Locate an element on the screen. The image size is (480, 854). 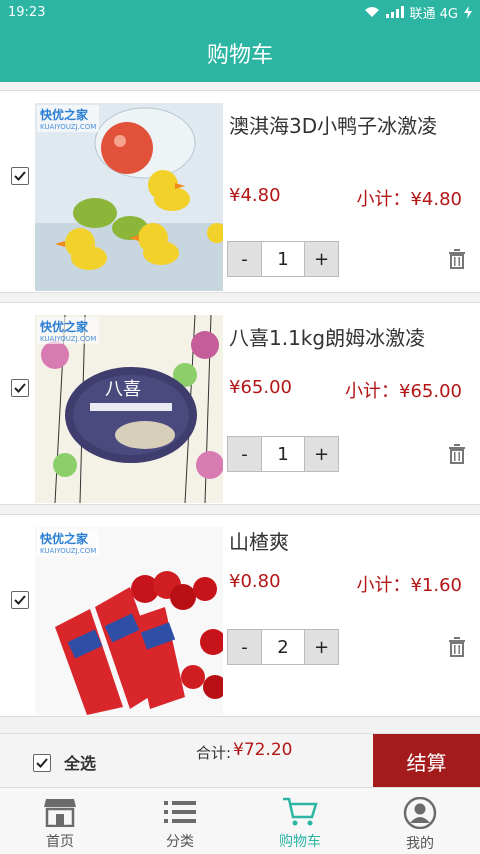
svg-text: 八喜 is located at coordinates (123, 389).